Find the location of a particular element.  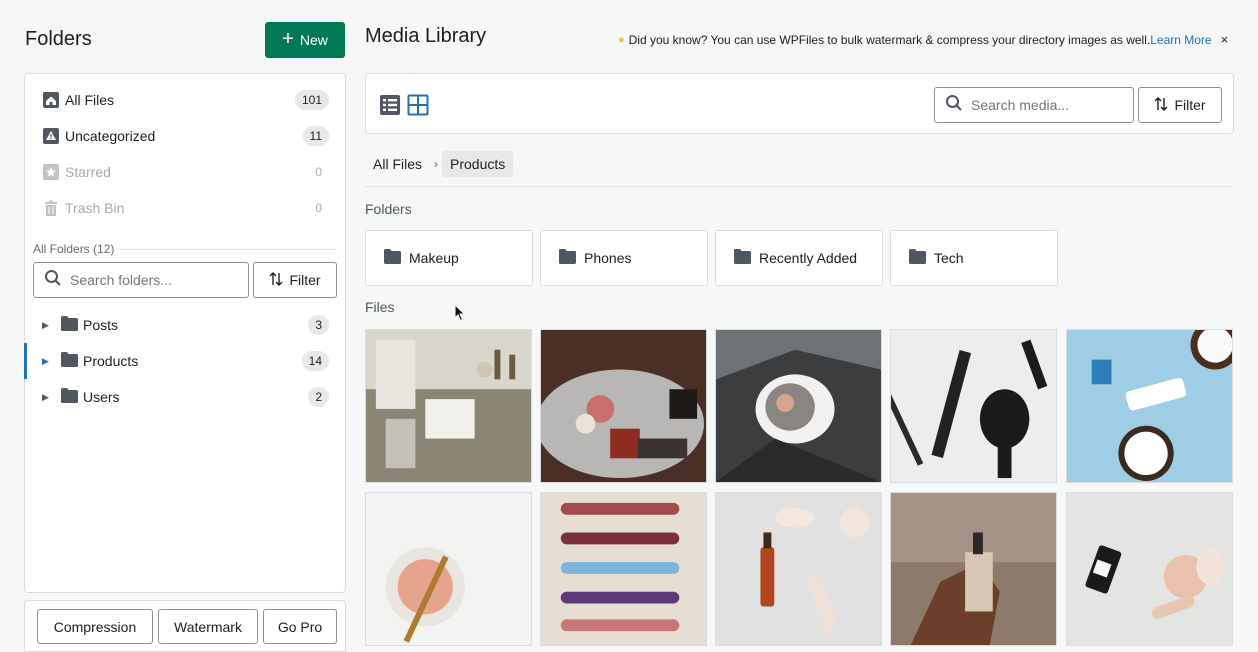

warning-icon is located at coordinates (51, 136).